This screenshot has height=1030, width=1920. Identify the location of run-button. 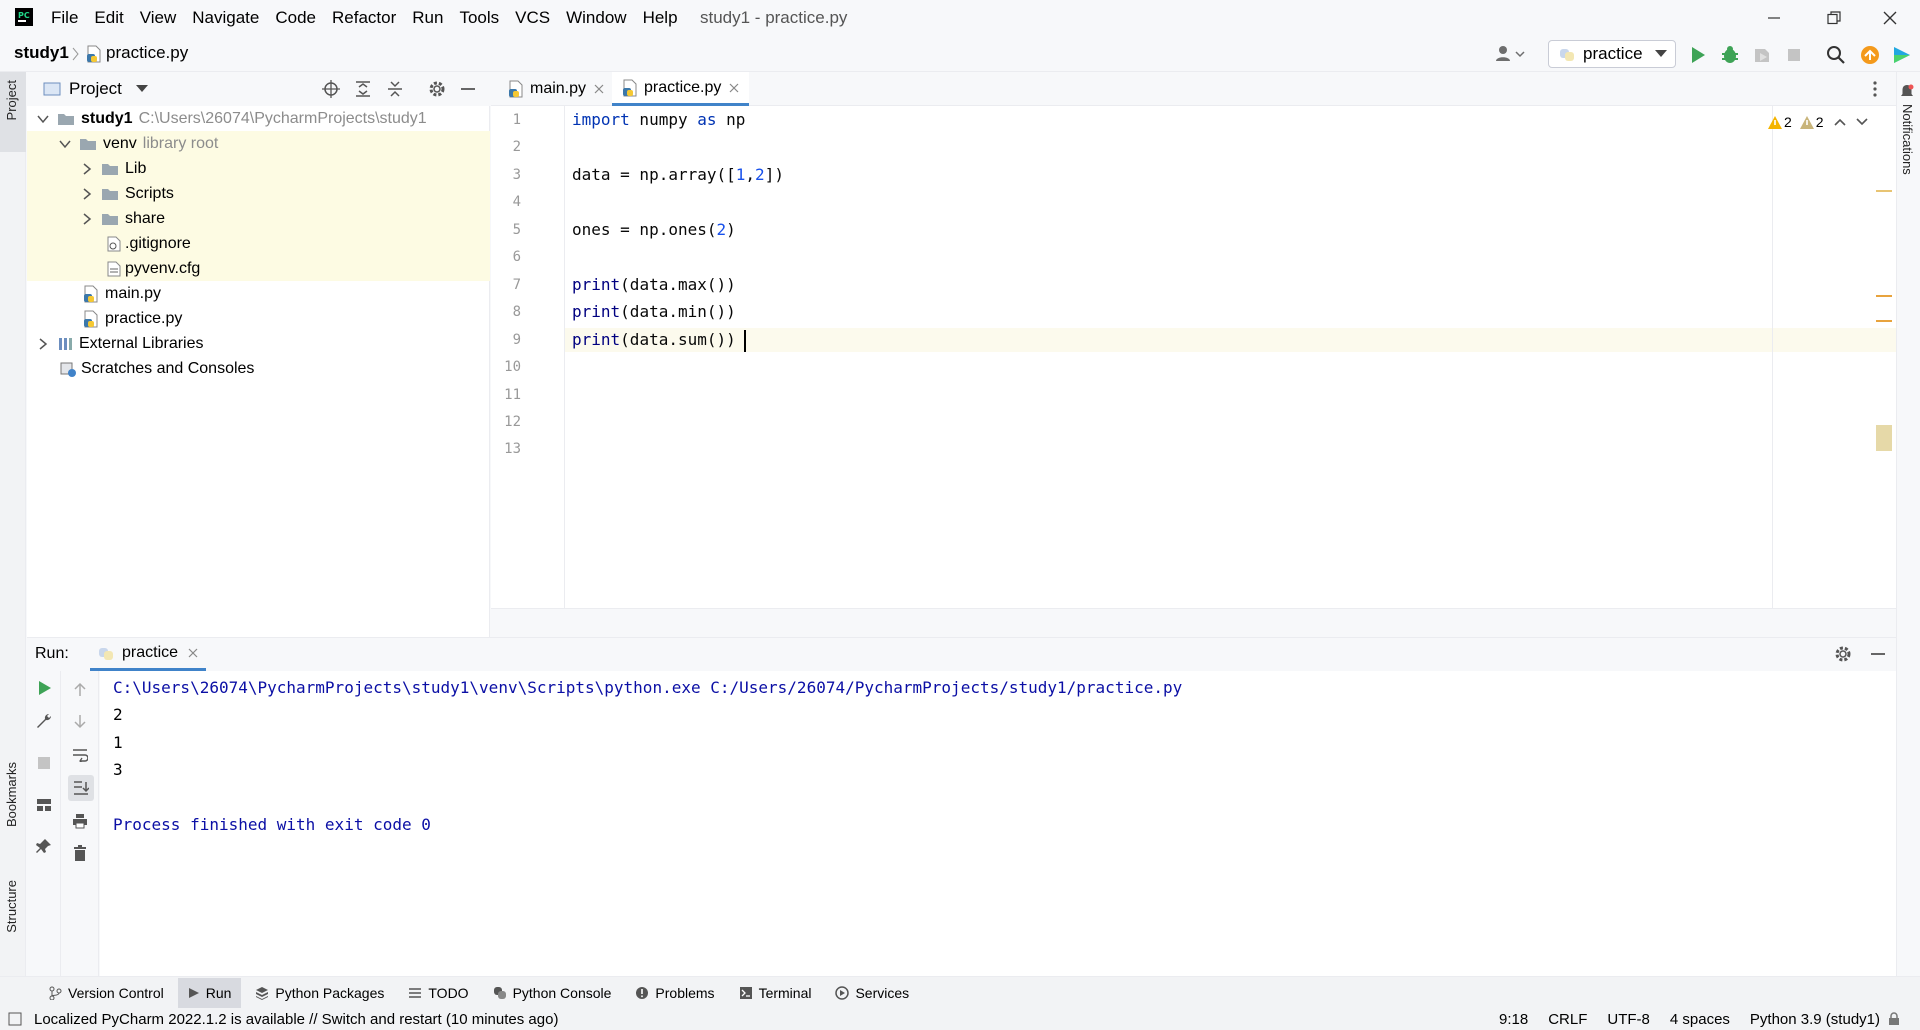
(1698, 55).